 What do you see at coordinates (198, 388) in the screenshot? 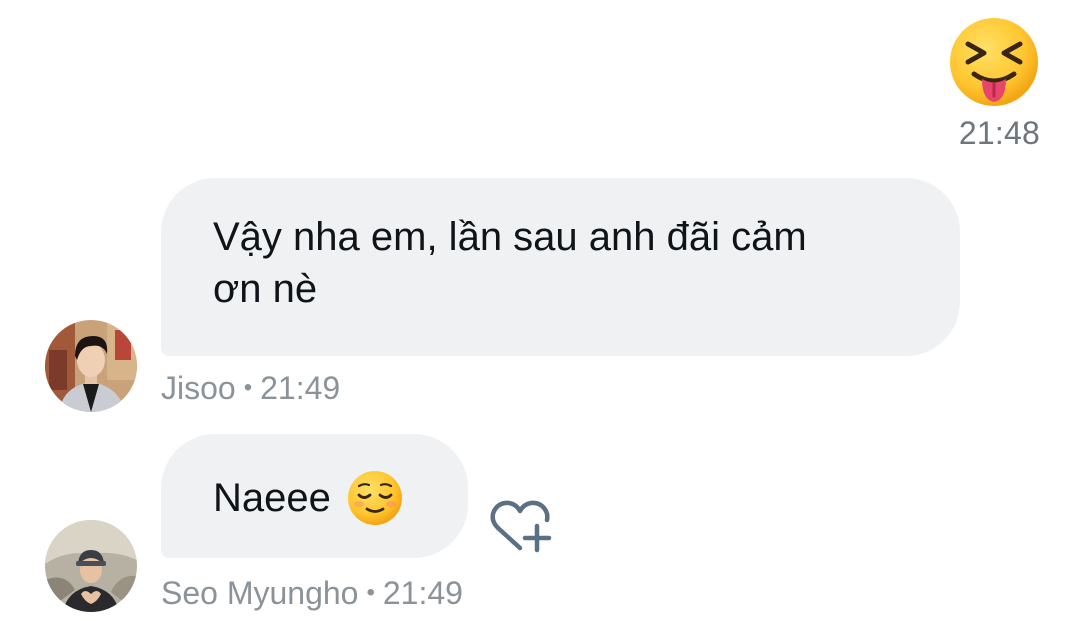
I see `sender-name: Jisoo` at bounding box center [198, 388].